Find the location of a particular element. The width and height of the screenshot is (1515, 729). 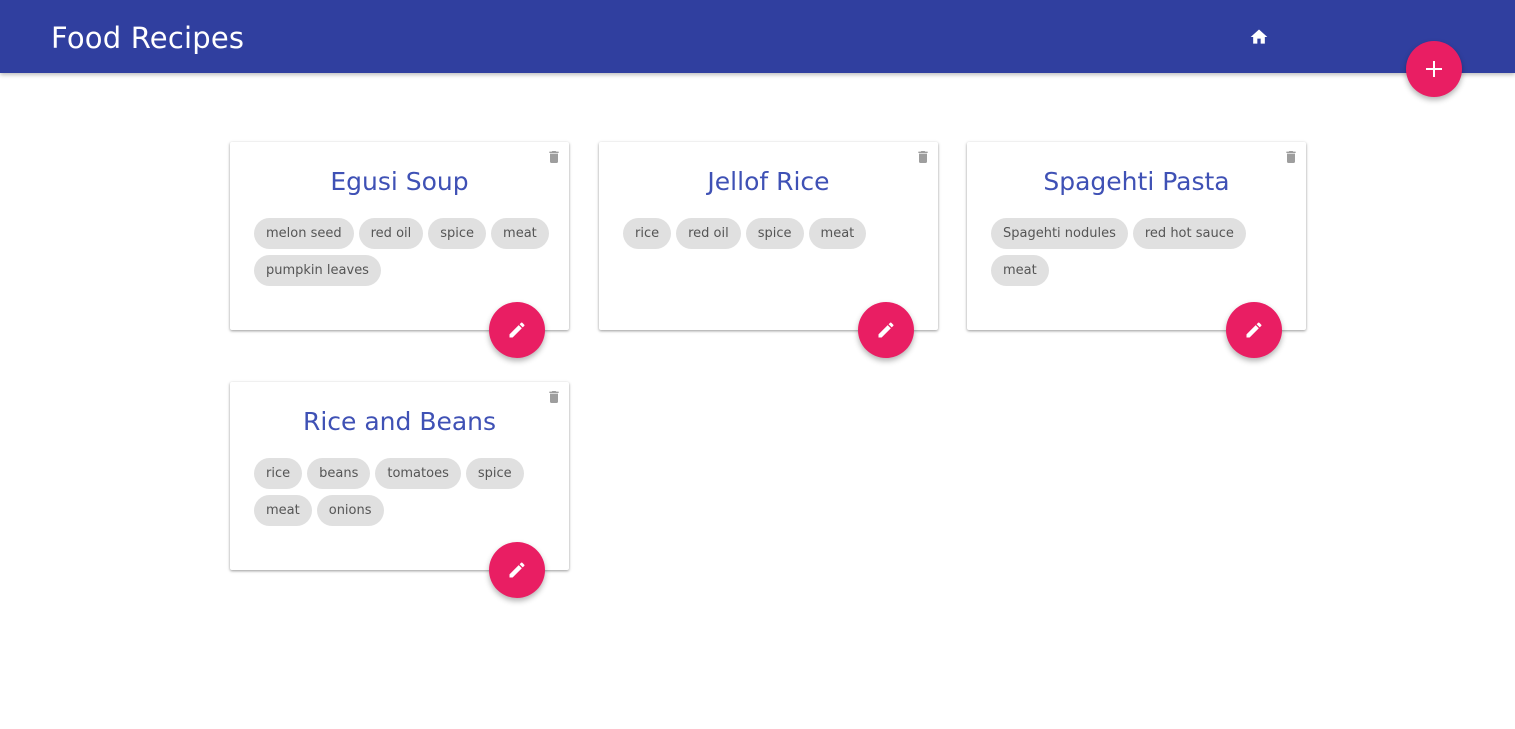

add-recipe-button is located at coordinates (1434, 69).